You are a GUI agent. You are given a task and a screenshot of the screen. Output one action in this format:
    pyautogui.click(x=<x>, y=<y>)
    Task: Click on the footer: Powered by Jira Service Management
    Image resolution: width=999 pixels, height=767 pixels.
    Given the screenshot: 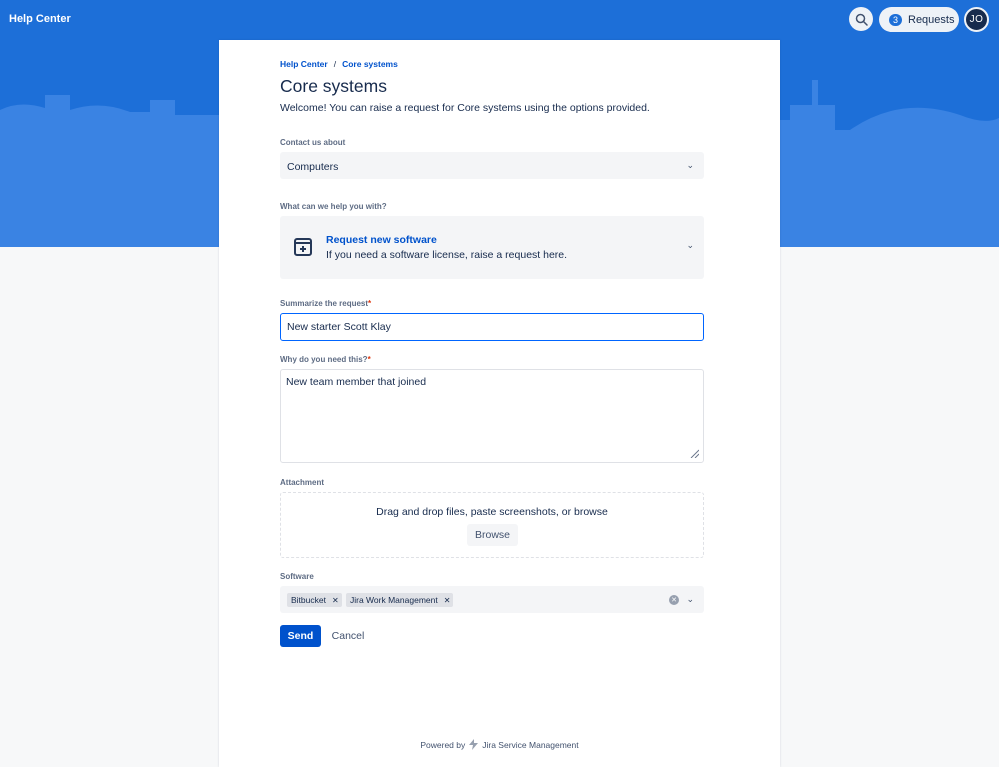 What is the action you would take?
    pyautogui.click(x=499, y=744)
    